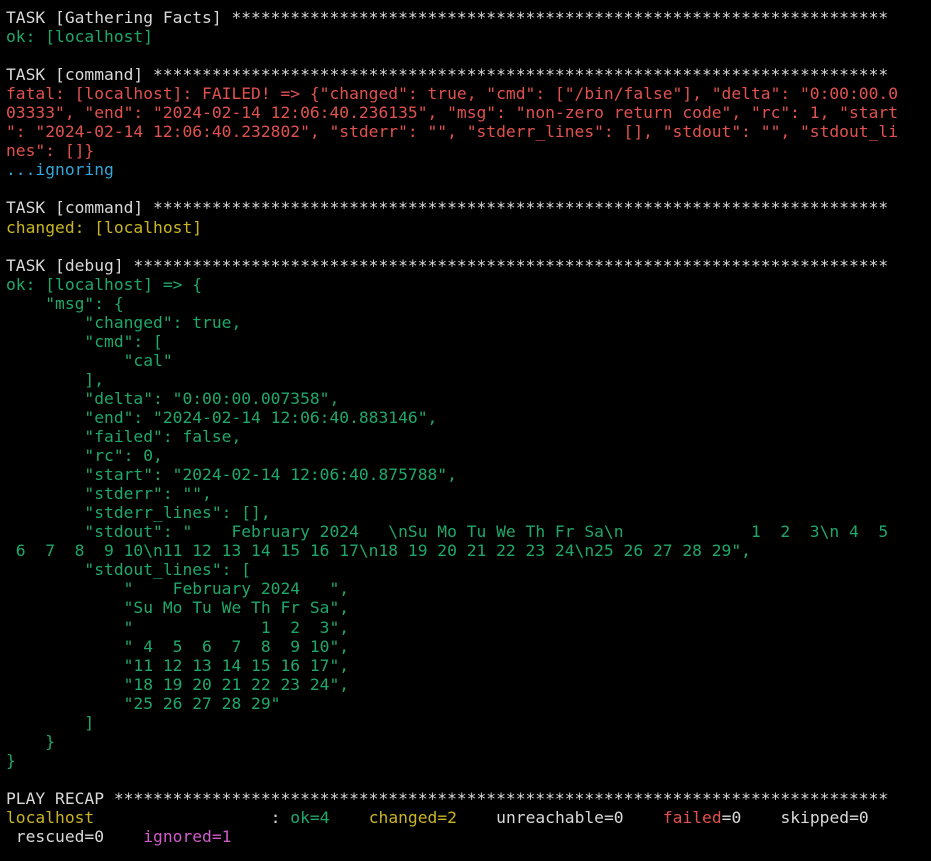 The width and height of the screenshot is (931, 861). What do you see at coordinates (468, 341) in the screenshot?
I see `terminal-line: "cmd": [` at bounding box center [468, 341].